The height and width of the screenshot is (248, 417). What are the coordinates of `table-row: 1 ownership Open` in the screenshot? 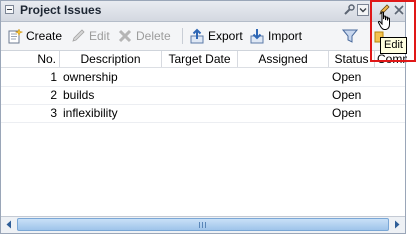 It's located at (203, 77).